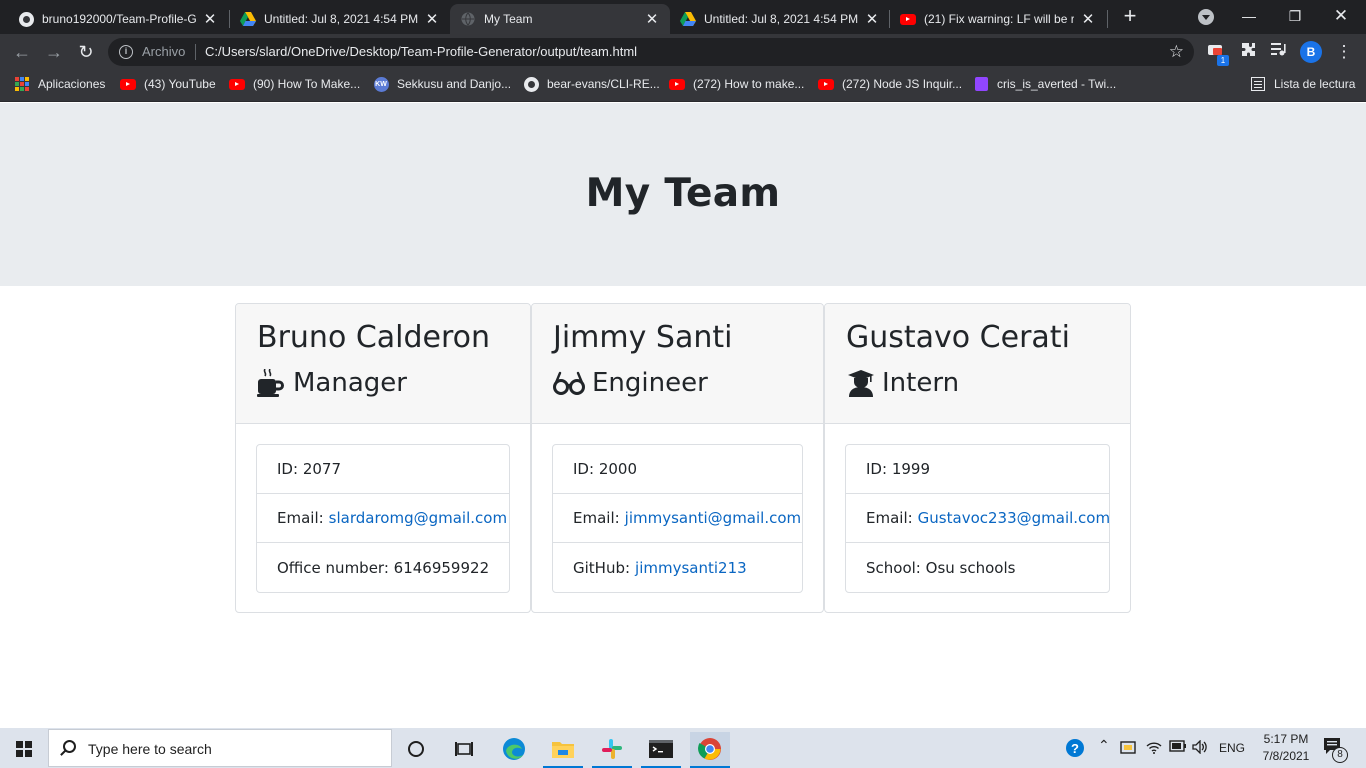 The width and height of the screenshot is (1366, 768). Describe the element at coordinates (1295, 16) in the screenshot. I see `restore-icon: ❐` at that location.